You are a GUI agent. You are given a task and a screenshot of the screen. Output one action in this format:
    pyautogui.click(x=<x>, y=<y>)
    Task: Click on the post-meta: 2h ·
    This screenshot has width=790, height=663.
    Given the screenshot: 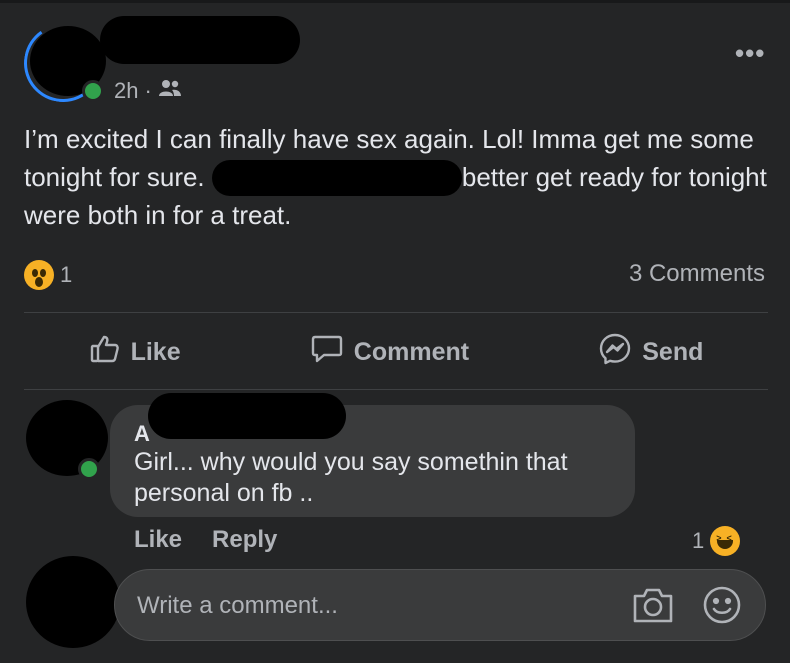 What is the action you would take?
    pyautogui.click(x=148, y=91)
    